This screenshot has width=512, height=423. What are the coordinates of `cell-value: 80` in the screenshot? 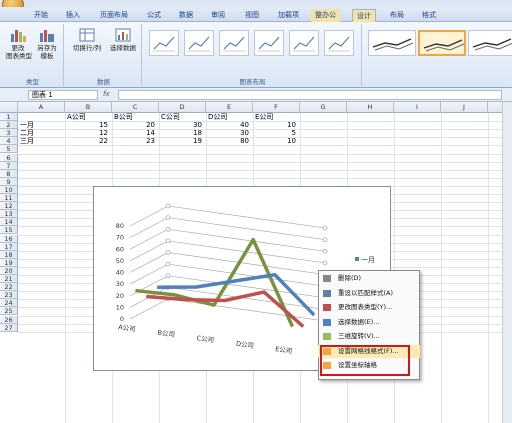 It's located at (244, 141).